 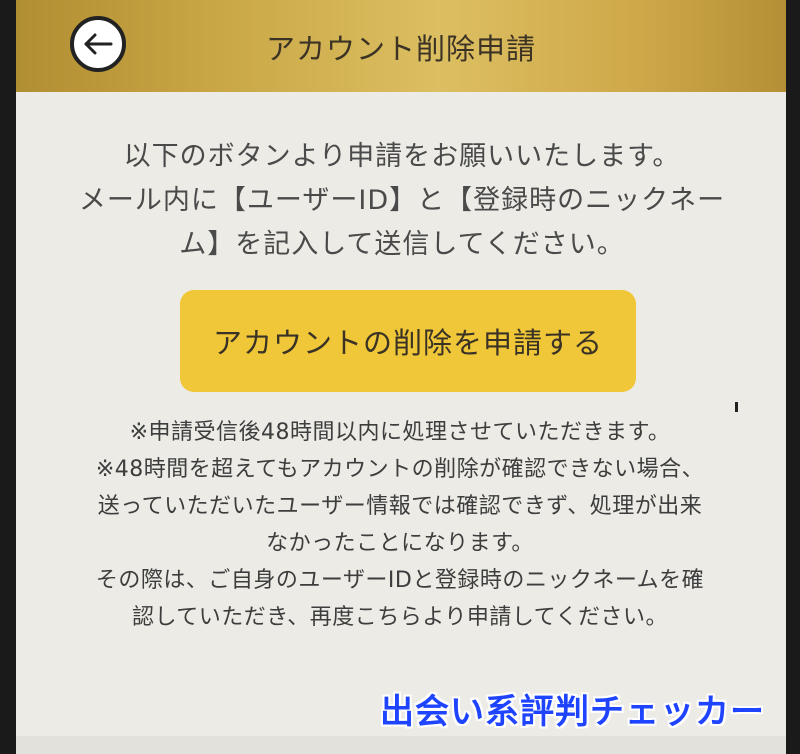 What do you see at coordinates (400, 543) in the screenshot?
I see `note-line: なかったことになります。` at bounding box center [400, 543].